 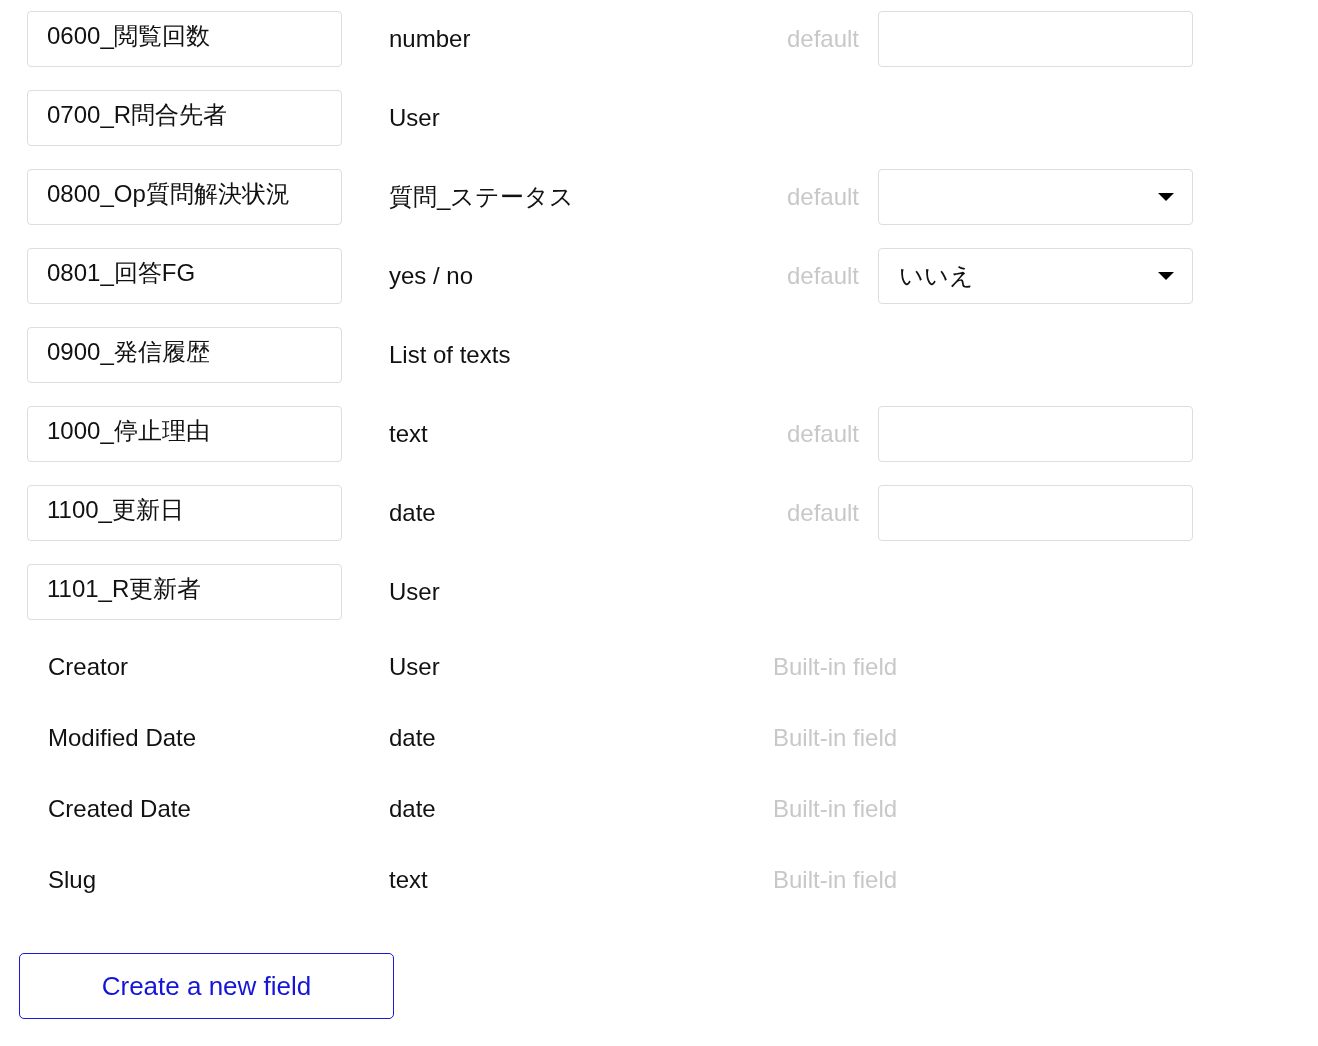 I want to click on field-type: List of texts, so click(x=450, y=355).